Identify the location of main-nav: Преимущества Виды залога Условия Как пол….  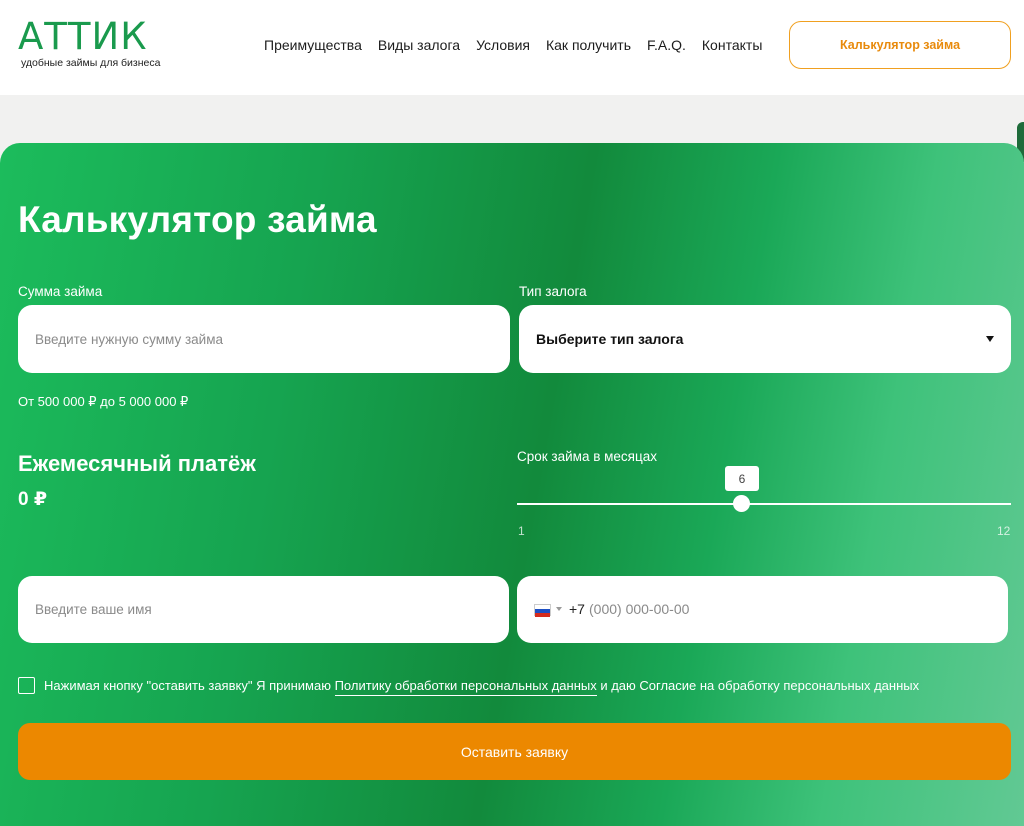
(521, 45).